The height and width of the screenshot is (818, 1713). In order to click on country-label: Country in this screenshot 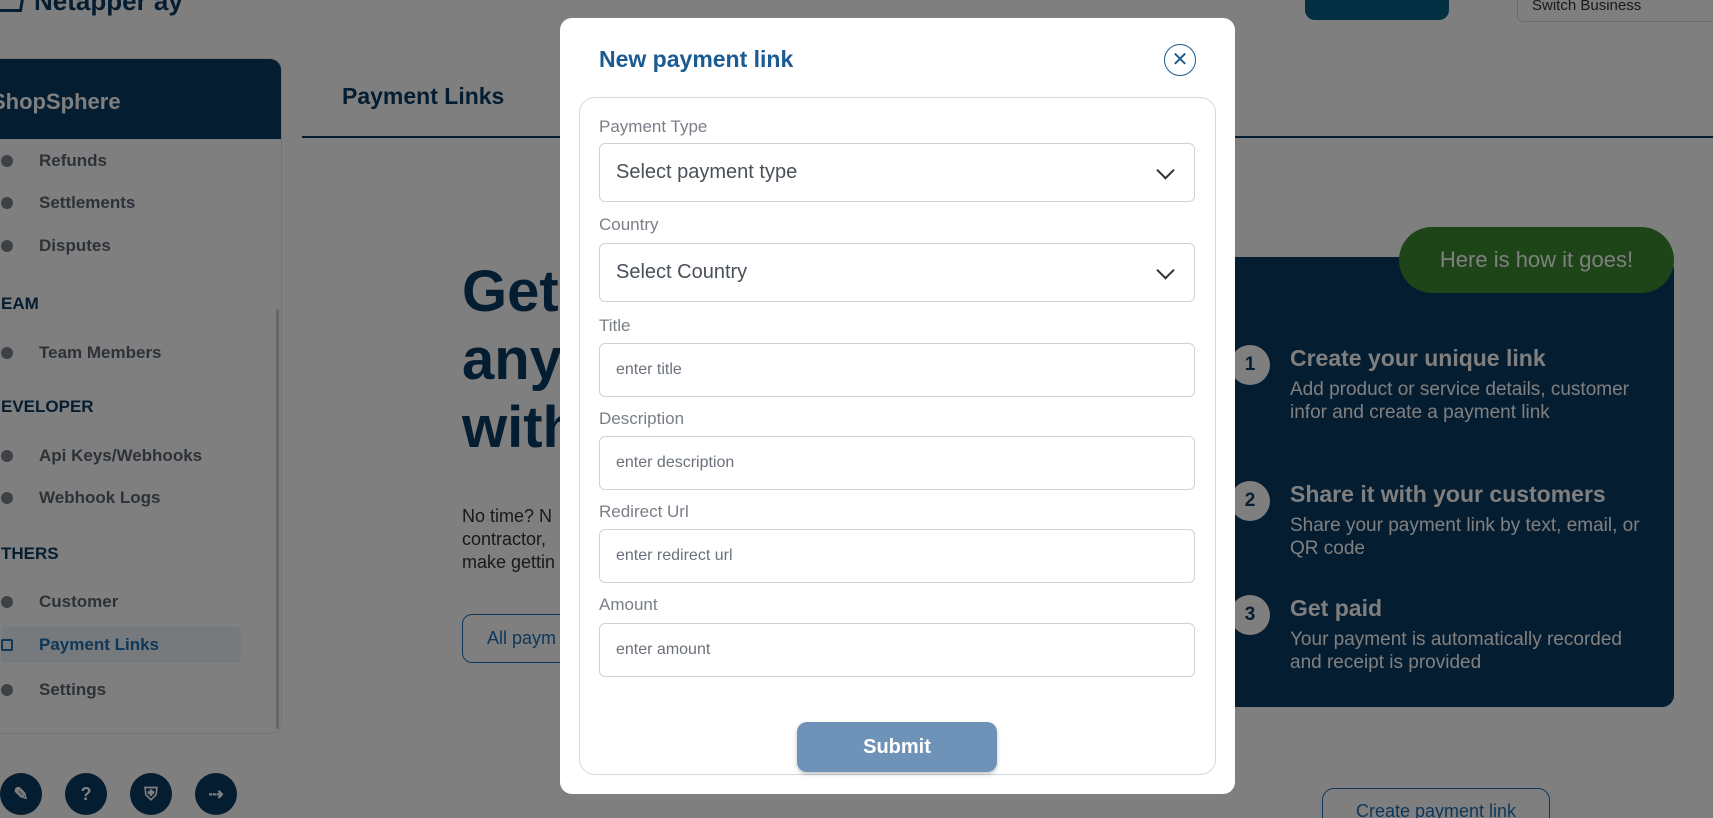, I will do `click(629, 224)`.